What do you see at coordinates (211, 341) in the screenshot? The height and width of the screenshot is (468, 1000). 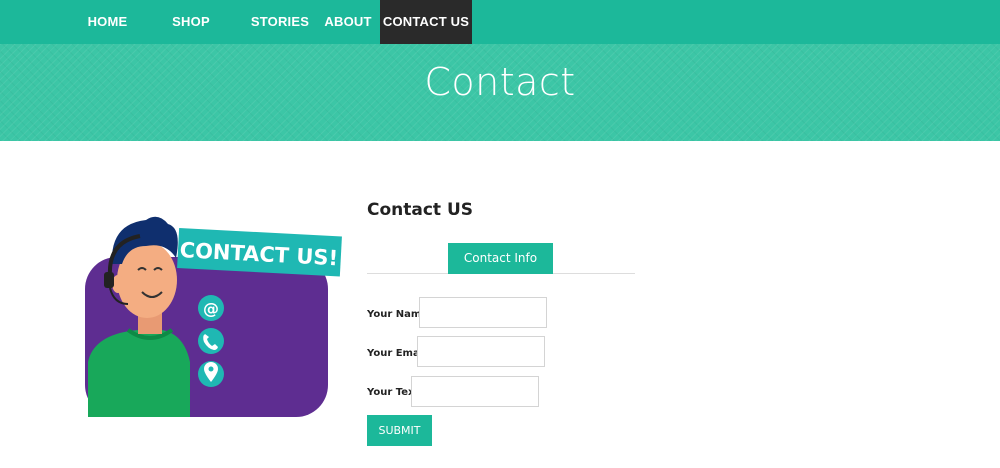 I see `phone-icon` at bounding box center [211, 341].